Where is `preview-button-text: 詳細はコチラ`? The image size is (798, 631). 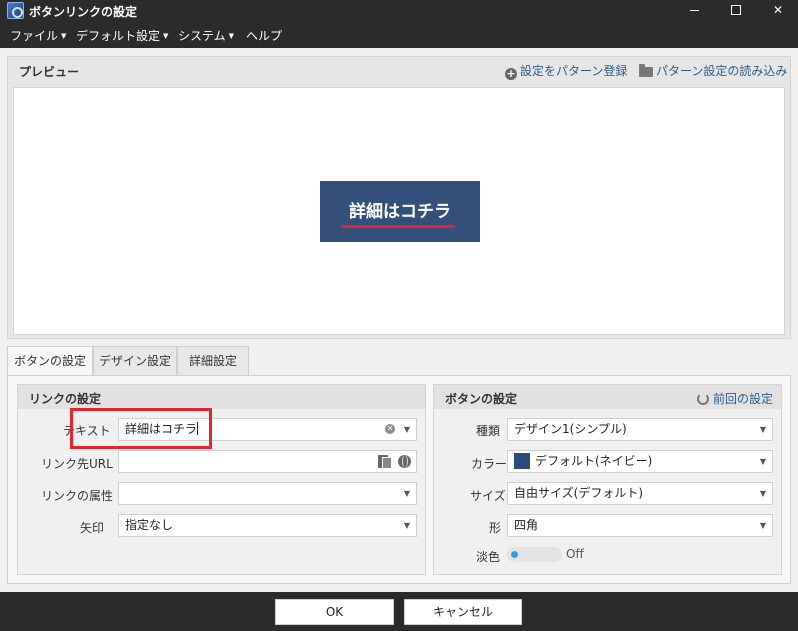 preview-button-text: 詳細はコチラ is located at coordinates (400, 212).